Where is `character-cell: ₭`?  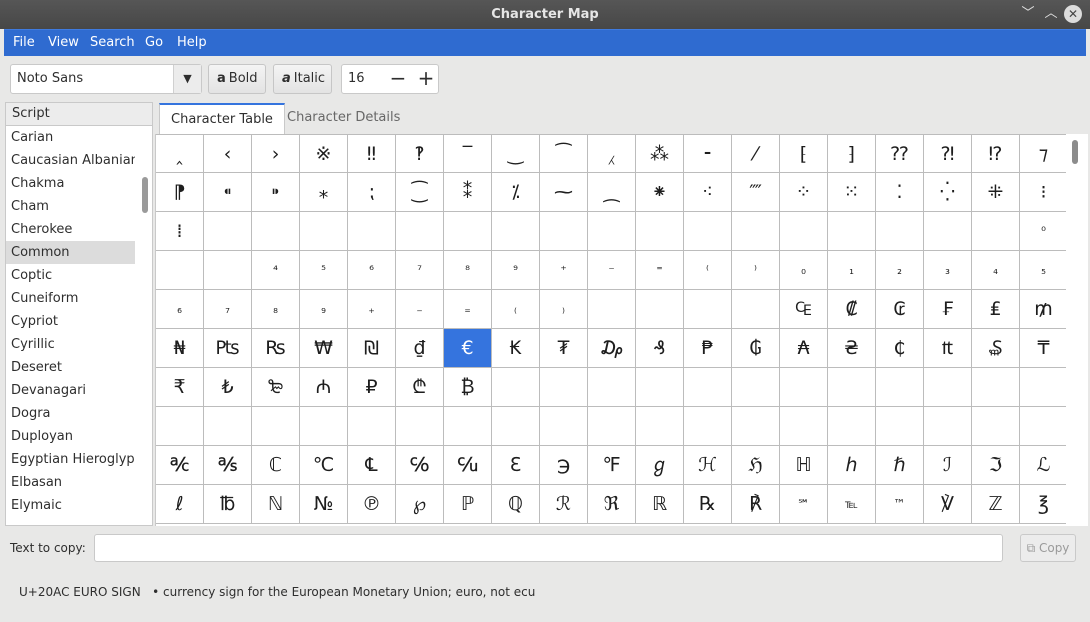
character-cell: ₭ is located at coordinates (516, 348).